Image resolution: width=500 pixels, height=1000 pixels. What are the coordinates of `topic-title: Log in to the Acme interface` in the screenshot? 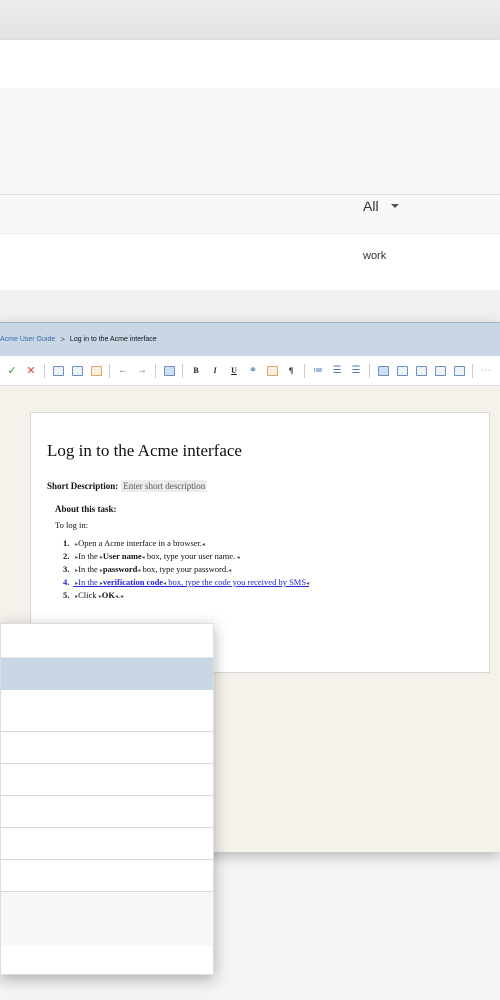 It's located at (144, 451).